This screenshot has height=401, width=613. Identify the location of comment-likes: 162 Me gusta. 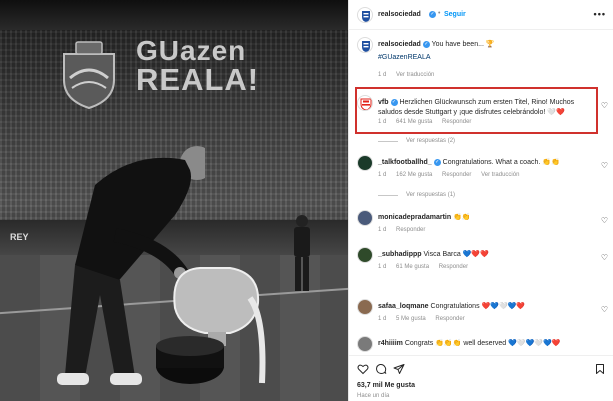
(414, 175).